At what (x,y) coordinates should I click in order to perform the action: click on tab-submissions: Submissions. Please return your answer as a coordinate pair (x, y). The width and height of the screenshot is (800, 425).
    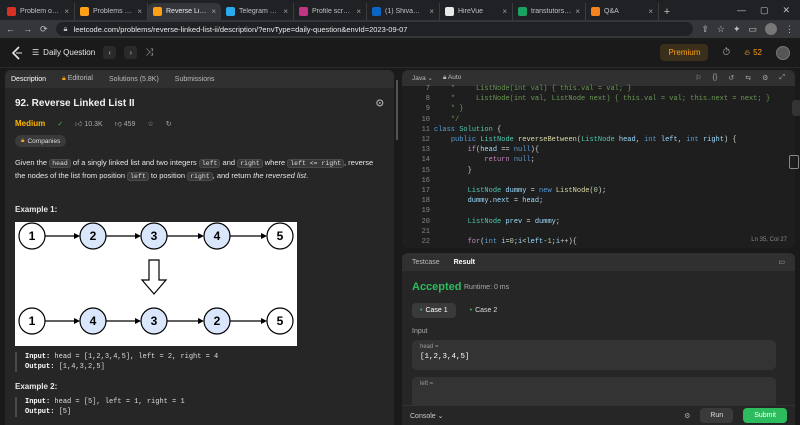
    Looking at the image, I should click on (195, 79).